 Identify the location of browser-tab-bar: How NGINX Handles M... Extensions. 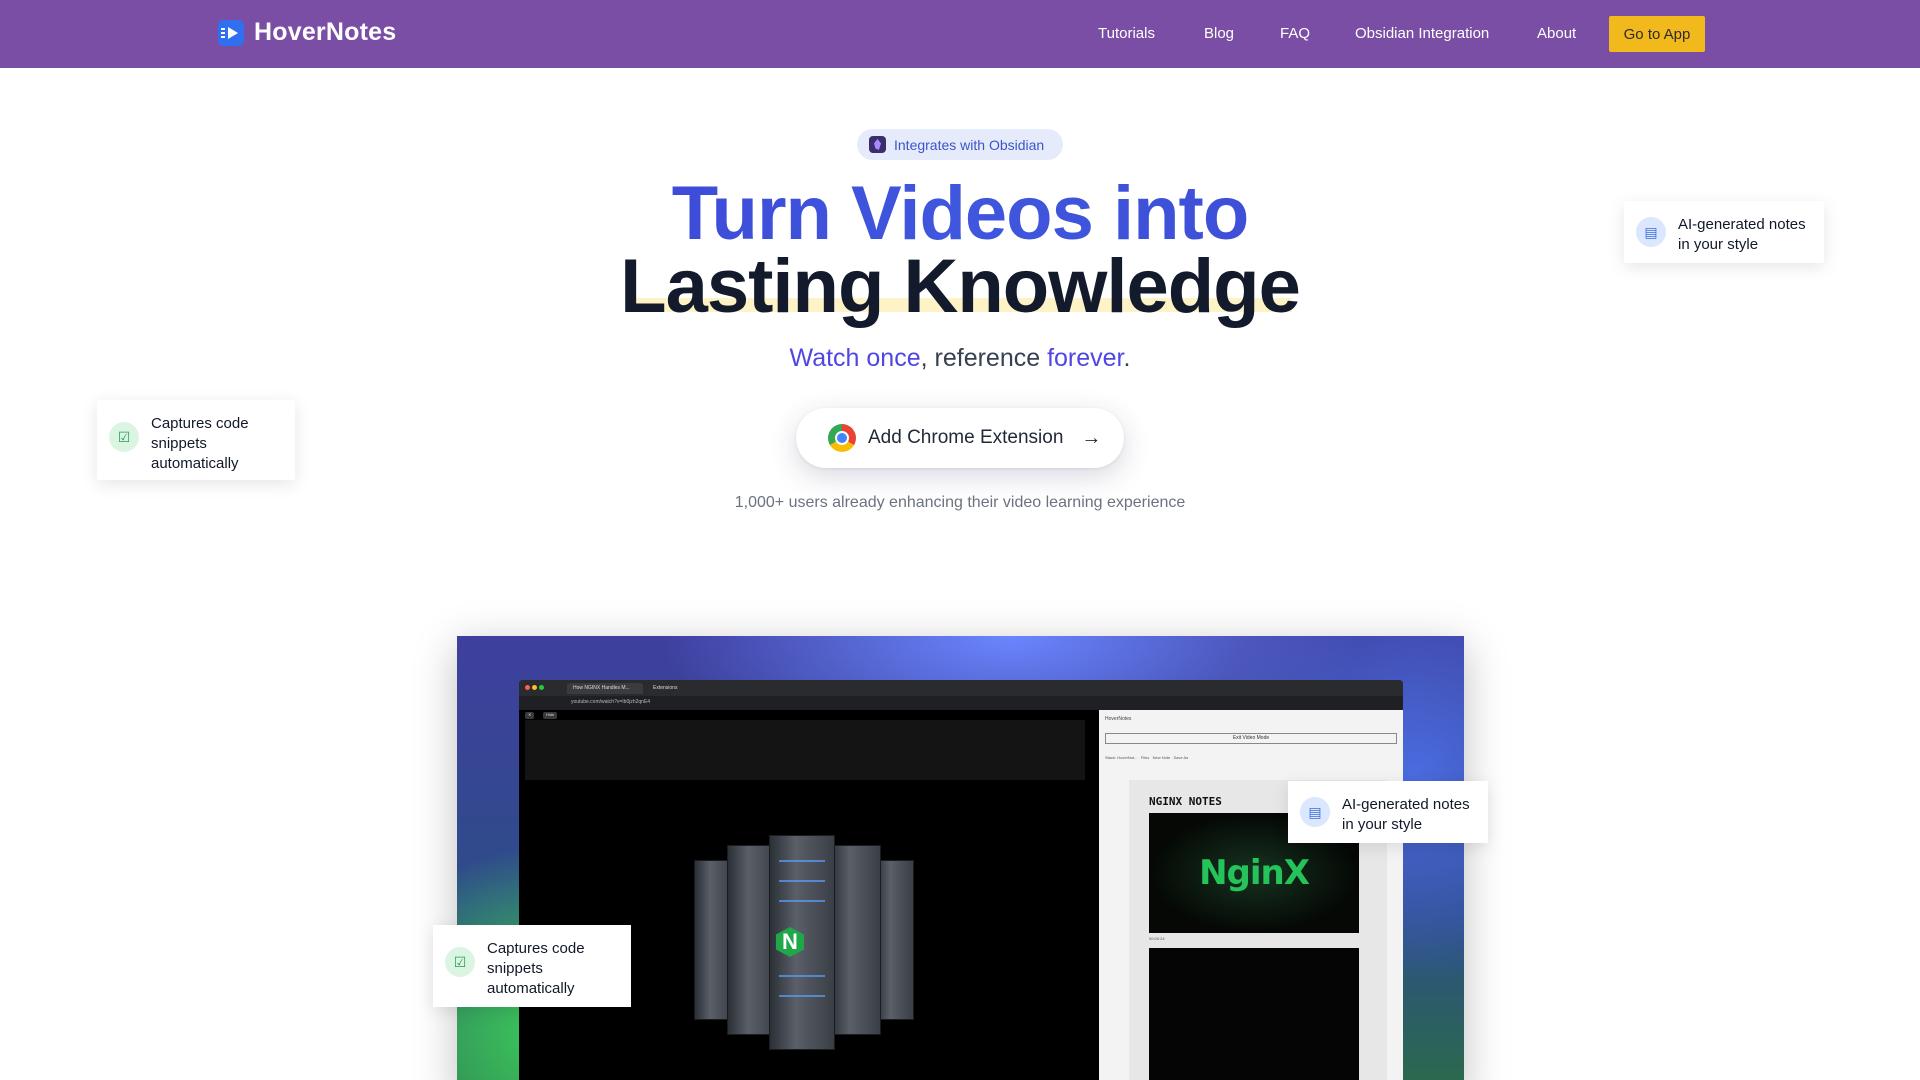
(961, 688).